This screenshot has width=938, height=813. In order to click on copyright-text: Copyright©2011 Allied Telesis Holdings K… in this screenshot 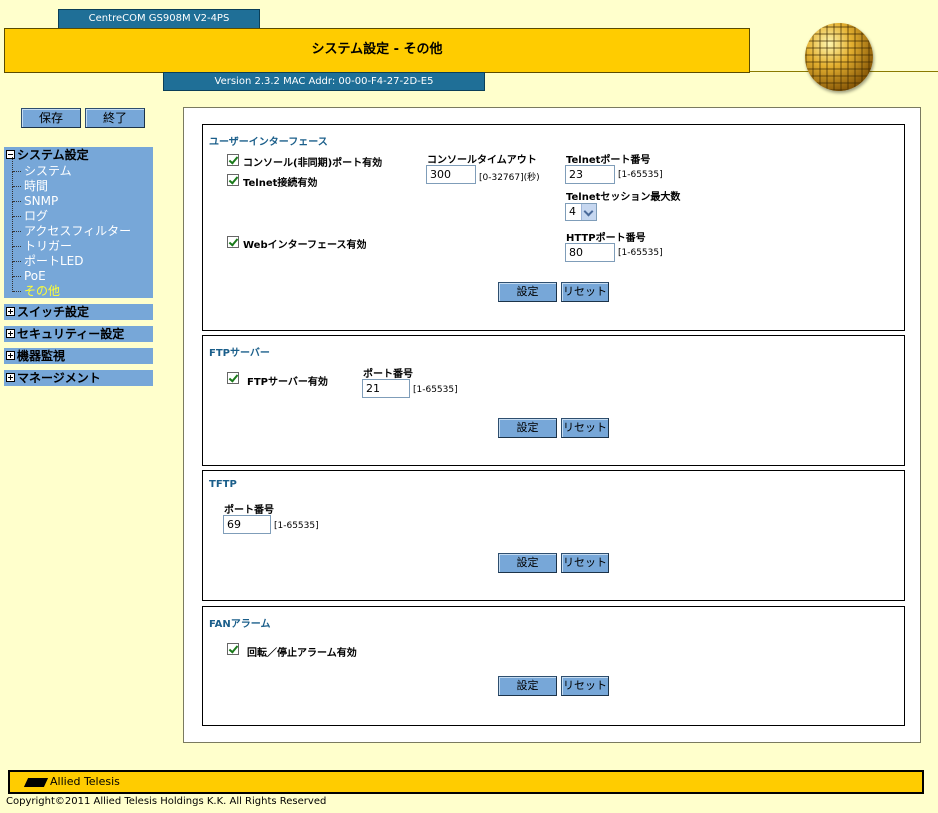, I will do `click(166, 801)`.